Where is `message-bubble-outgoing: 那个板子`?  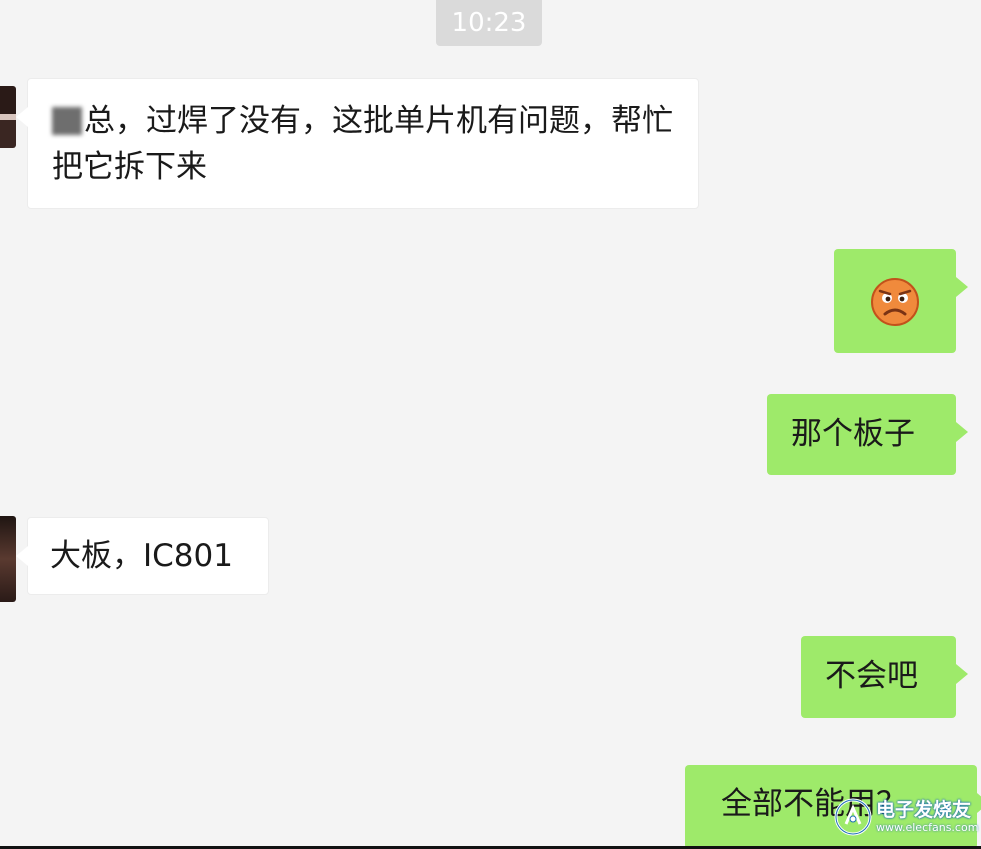 message-bubble-outgoing: 那个板子 is located at coordinates (867, 434).